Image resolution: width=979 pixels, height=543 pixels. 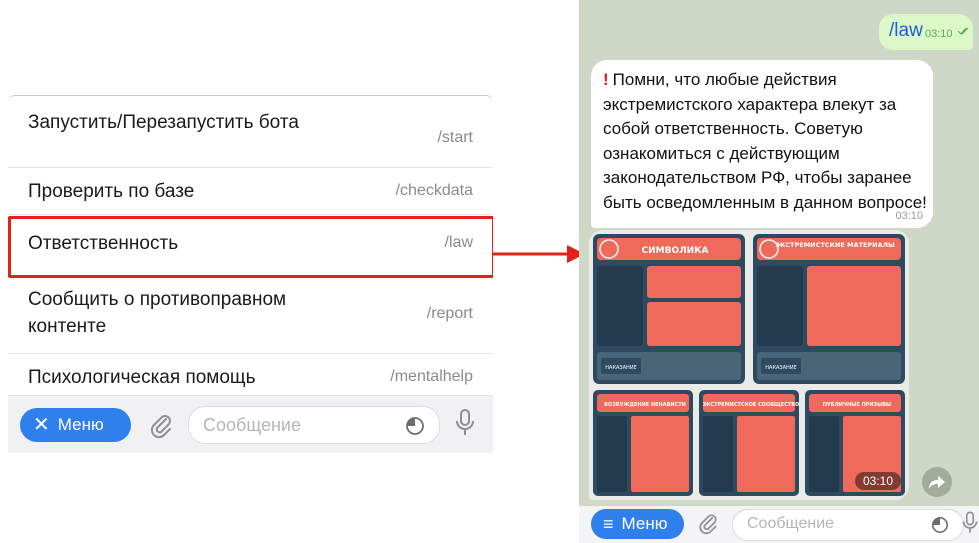 I want to click on chat-input-bar: ≡ Меню Сообщение, so click(x=779, y=524).